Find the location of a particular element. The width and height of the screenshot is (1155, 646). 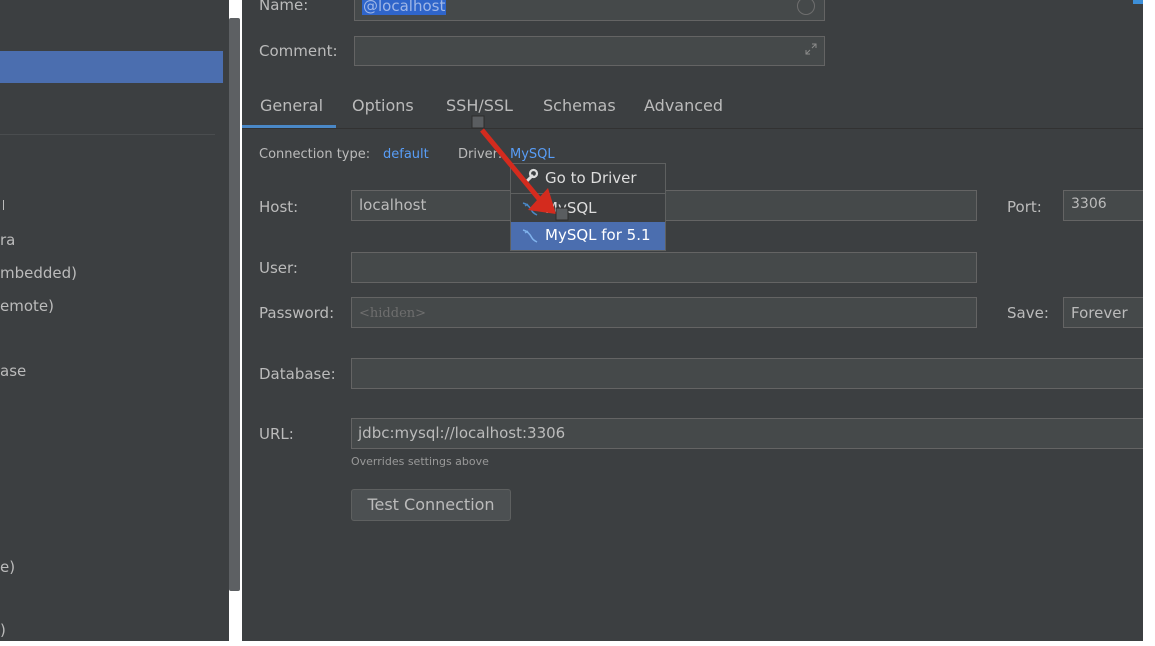

corner-marker is located at coordinates (1138, 2).